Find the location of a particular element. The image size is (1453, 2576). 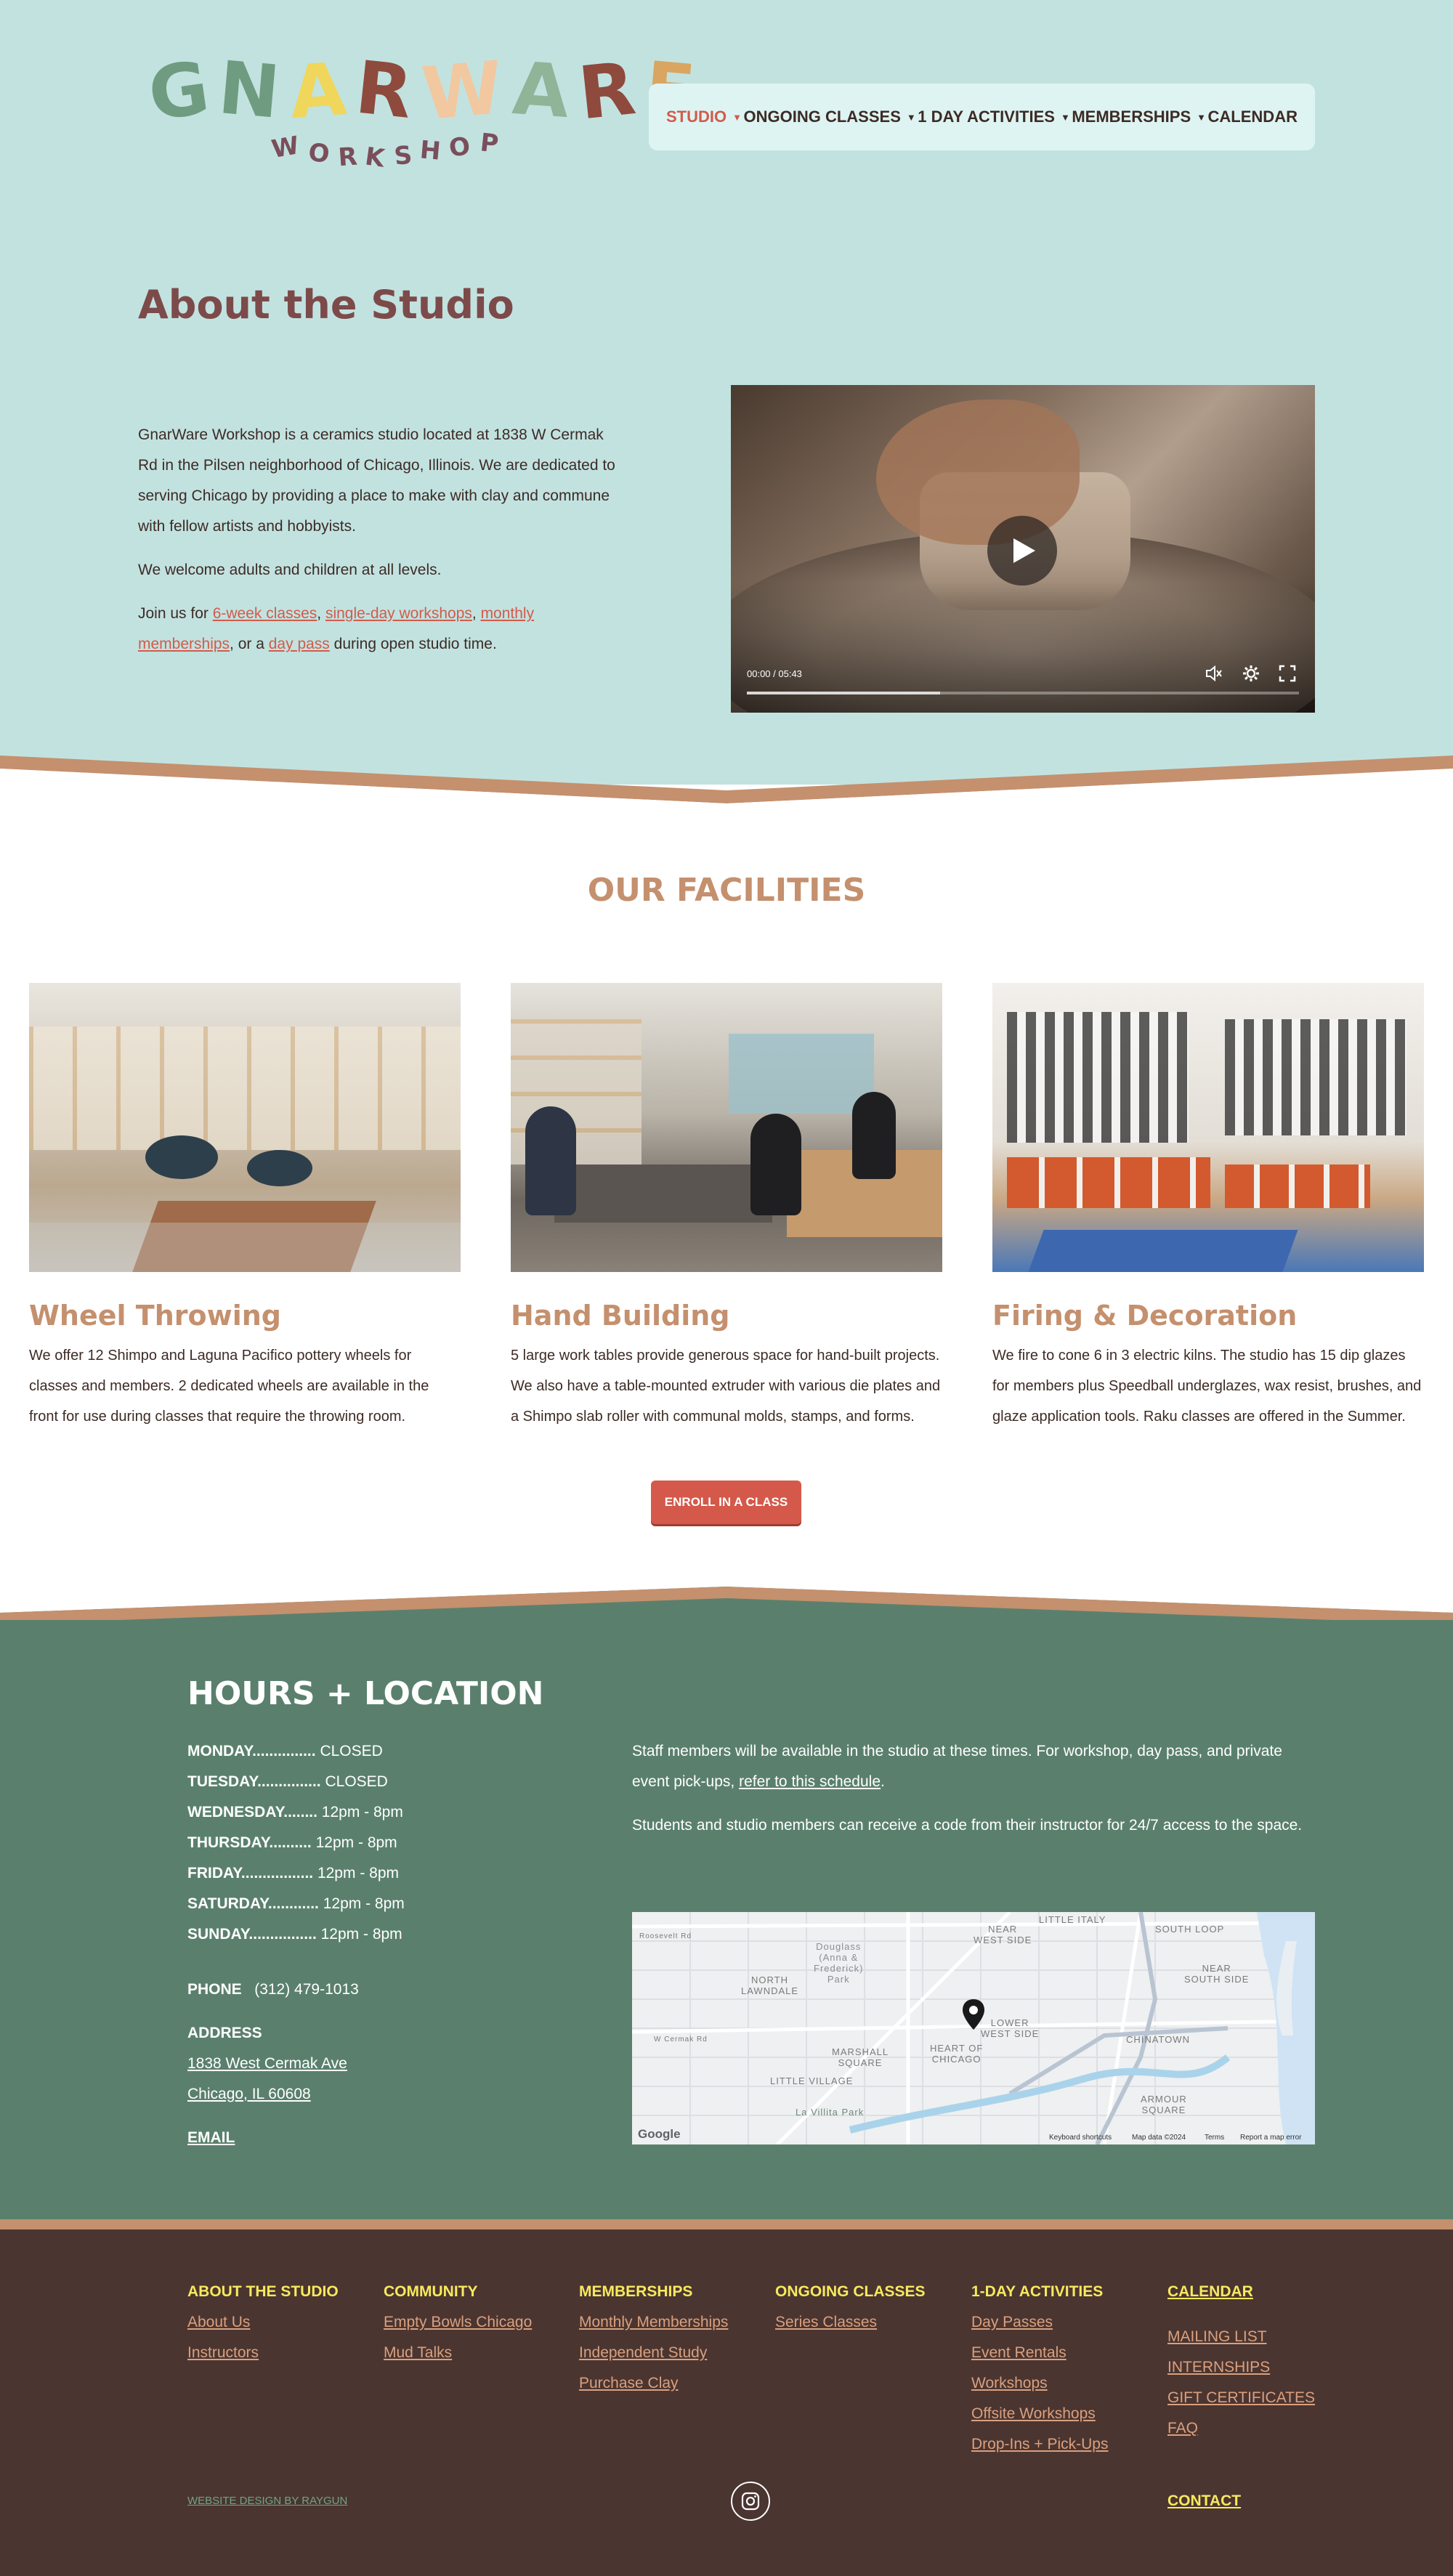

page-title: About the Studio is located at coordinates (326, 305).